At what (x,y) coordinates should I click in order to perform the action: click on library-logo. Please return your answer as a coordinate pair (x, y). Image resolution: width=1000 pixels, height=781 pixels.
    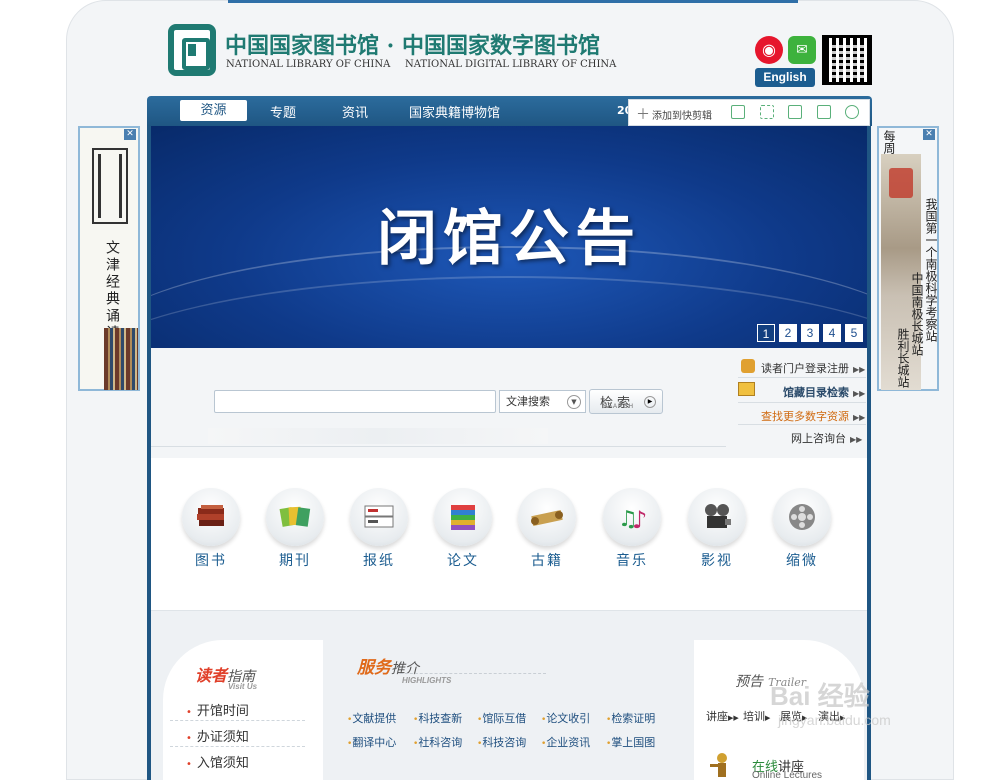
    Looking at the image, I should click on (192, 50).